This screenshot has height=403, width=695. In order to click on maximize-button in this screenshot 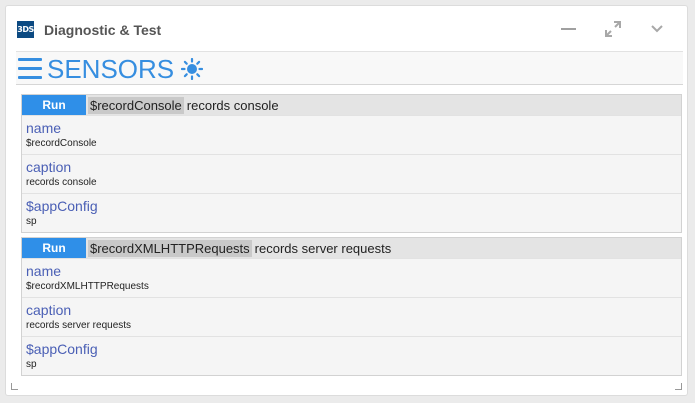, I will do `click(613, 29)`.